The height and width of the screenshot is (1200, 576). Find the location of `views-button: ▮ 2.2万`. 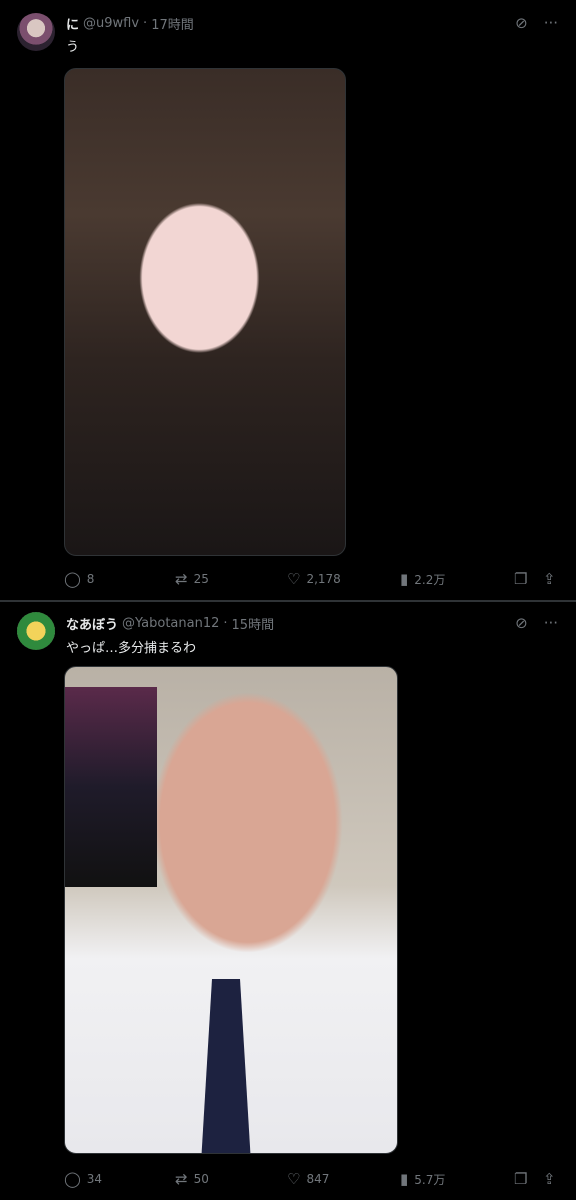

views-button: ▮ 2.2万 is located at coordinates (422, 579).